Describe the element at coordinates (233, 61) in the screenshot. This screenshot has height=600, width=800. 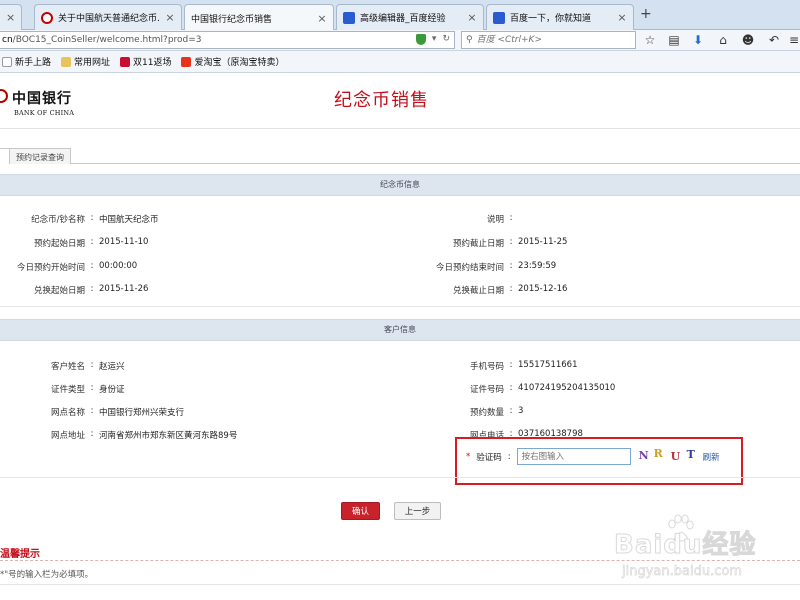
I see `bookmark-aitaobao: 爱淘宝（原淘宝特卖）` at that location.